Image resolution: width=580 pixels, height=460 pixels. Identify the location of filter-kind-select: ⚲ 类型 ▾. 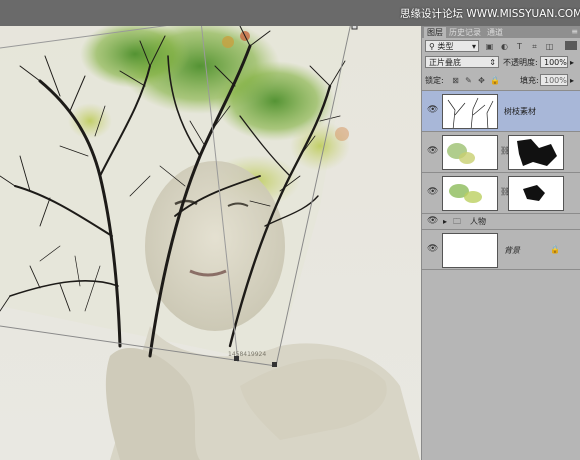
(452, 46).